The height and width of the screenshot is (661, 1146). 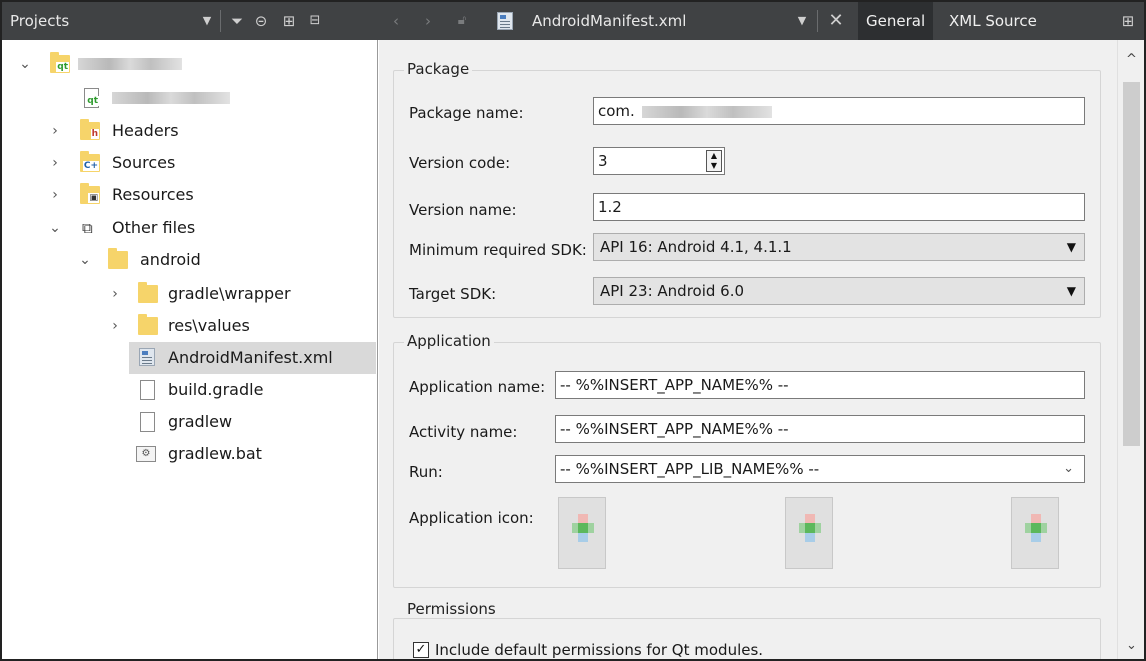 I want to click on target-sdk-label: Target SDK:, so click(x=453, y=294).